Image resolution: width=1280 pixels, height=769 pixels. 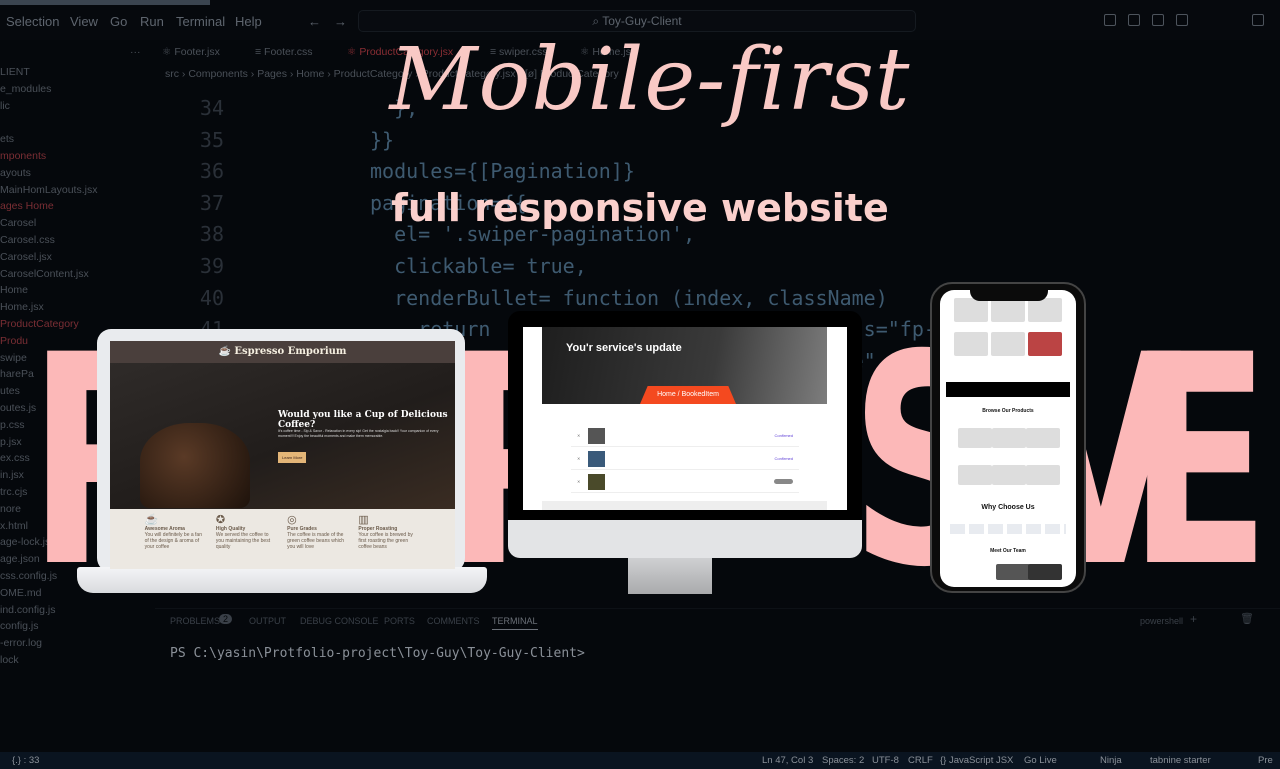 I want to click on status-item: tabnine starter, so click(x=1180, y=760).